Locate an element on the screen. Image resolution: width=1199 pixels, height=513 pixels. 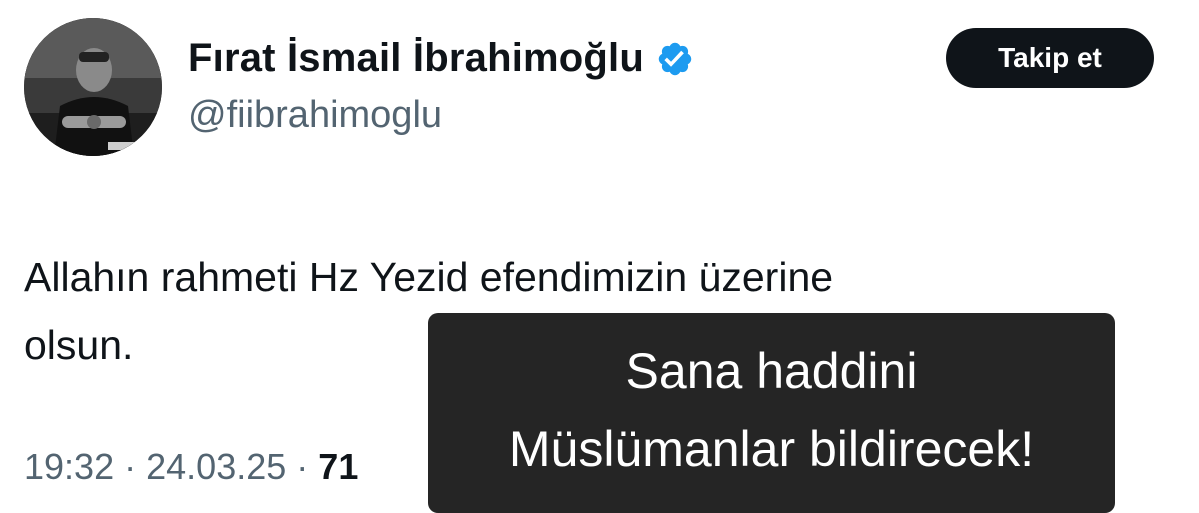
display-name: Fırat İsmail İbrahimoğlu is located at coordinates (416, 58).